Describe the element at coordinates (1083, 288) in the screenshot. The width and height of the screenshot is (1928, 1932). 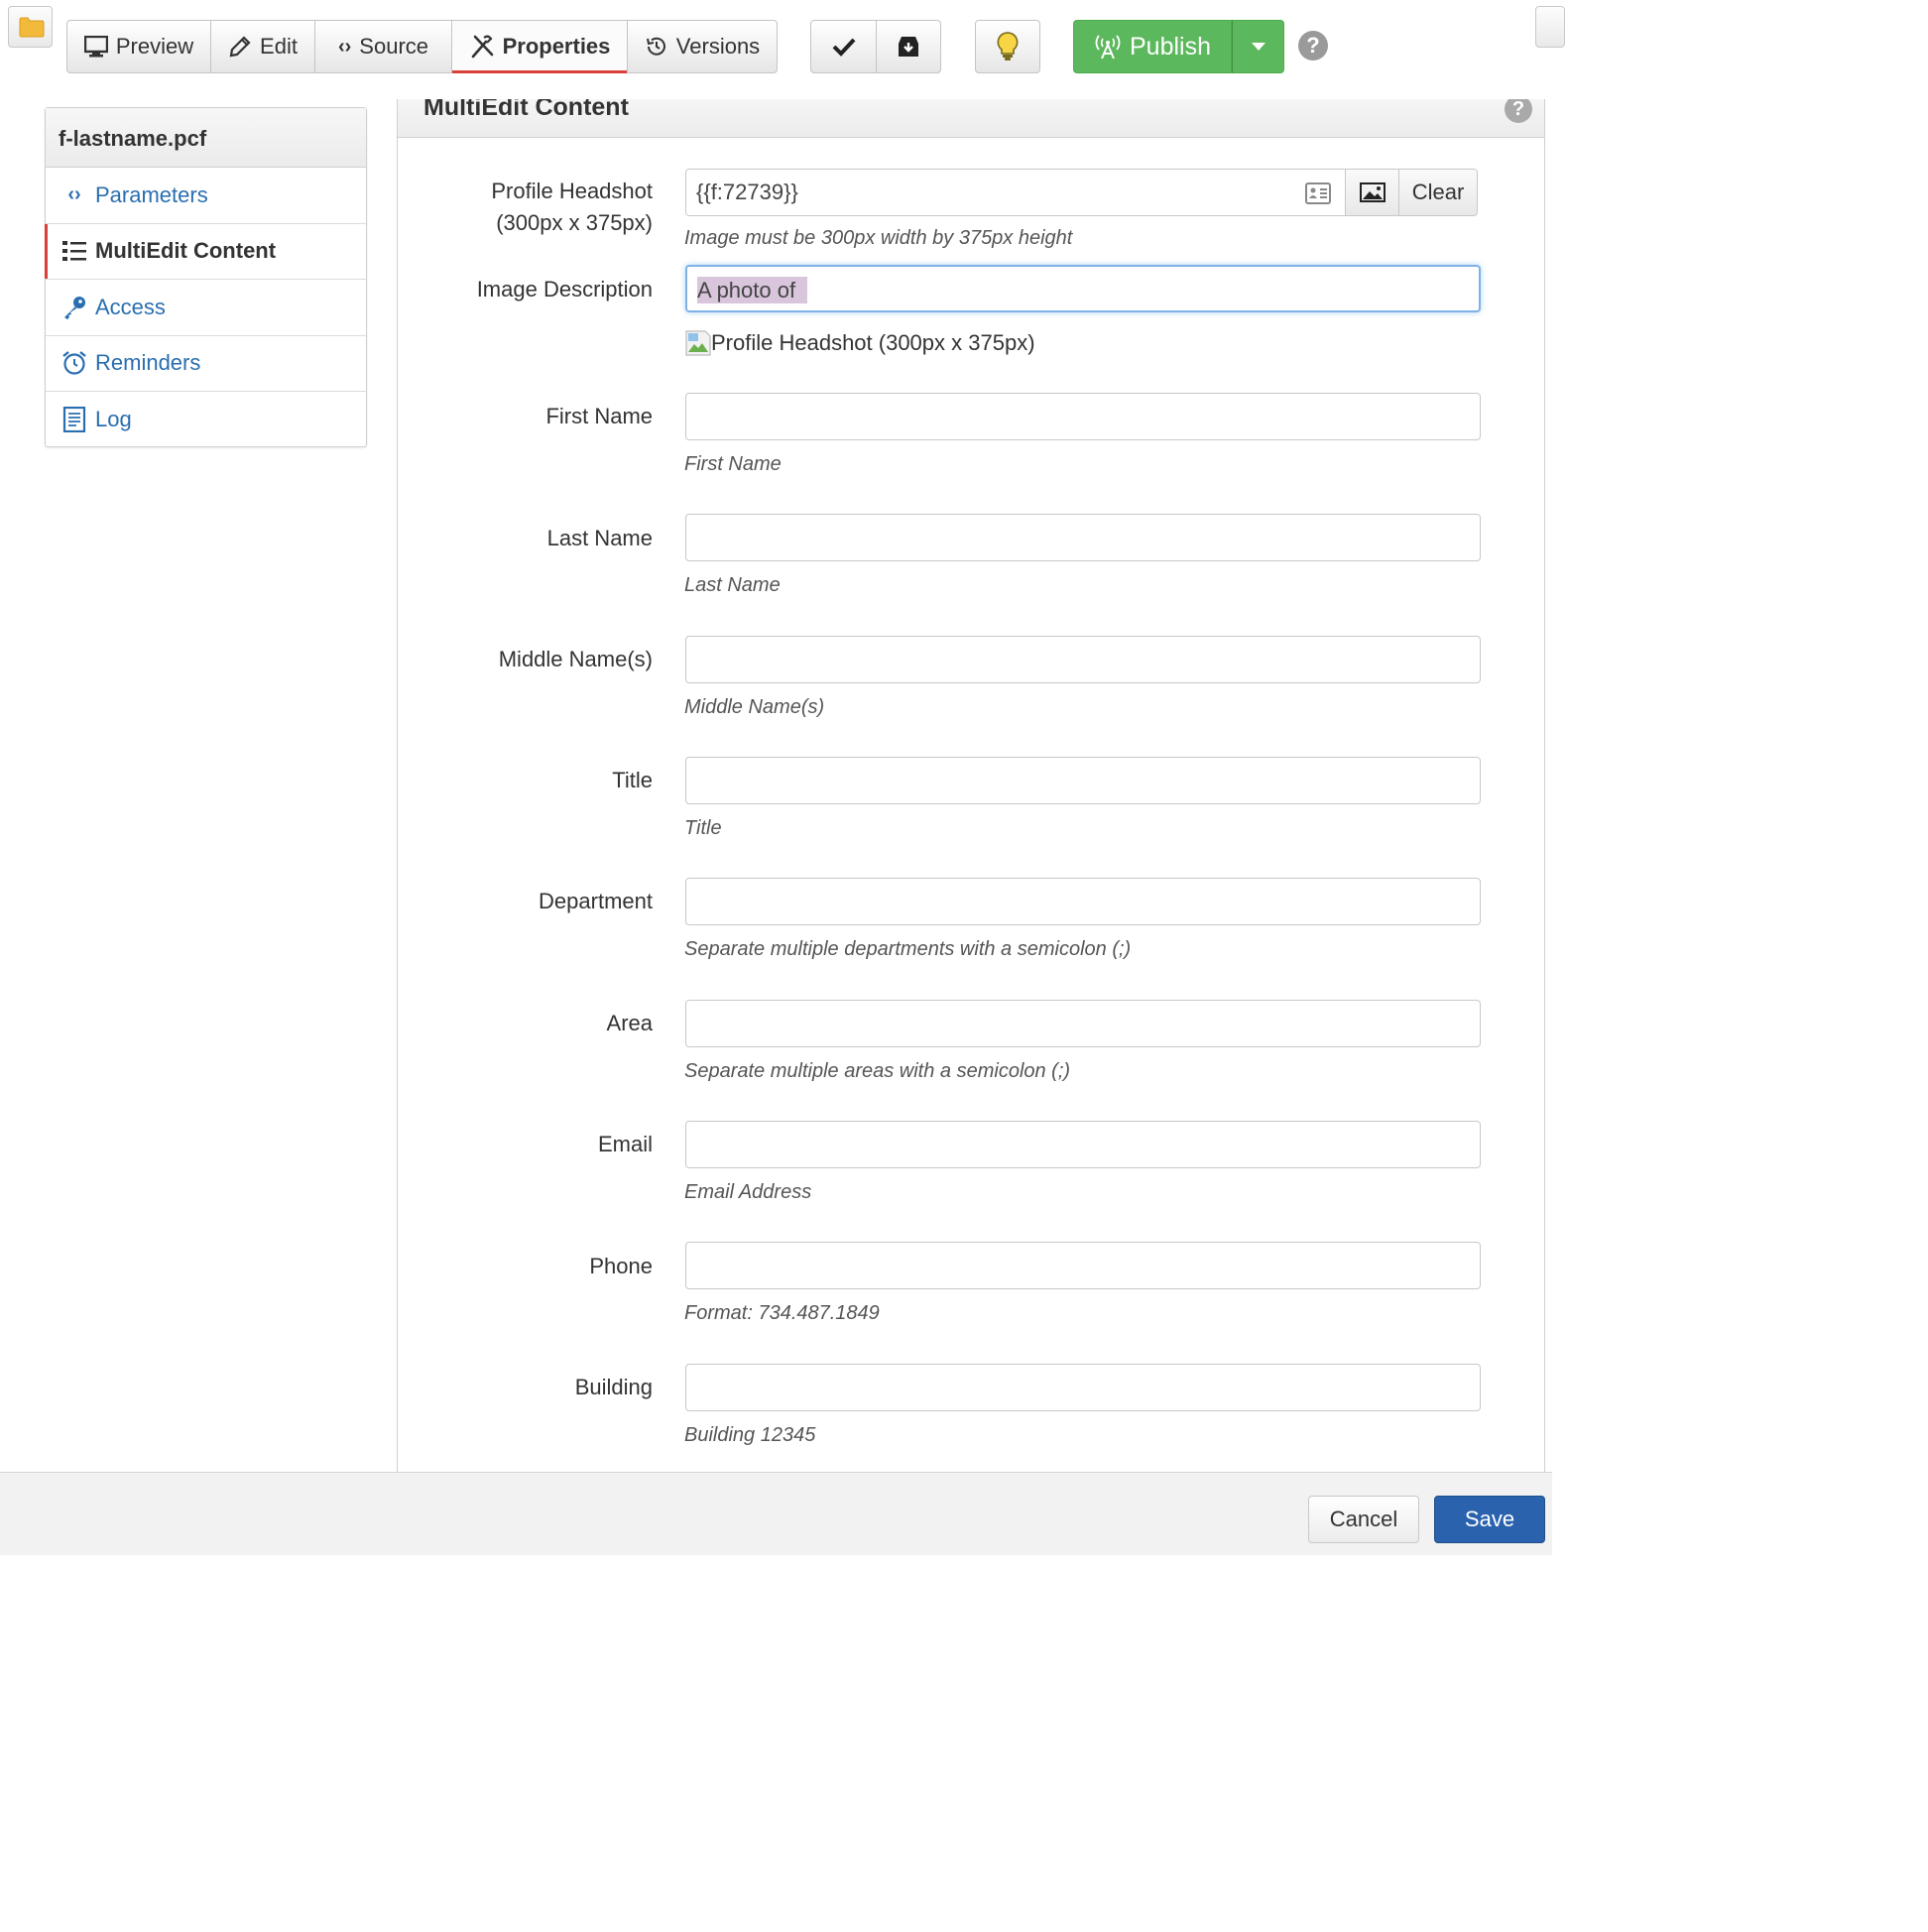
I see `image-description-input: A photo of` at that location.